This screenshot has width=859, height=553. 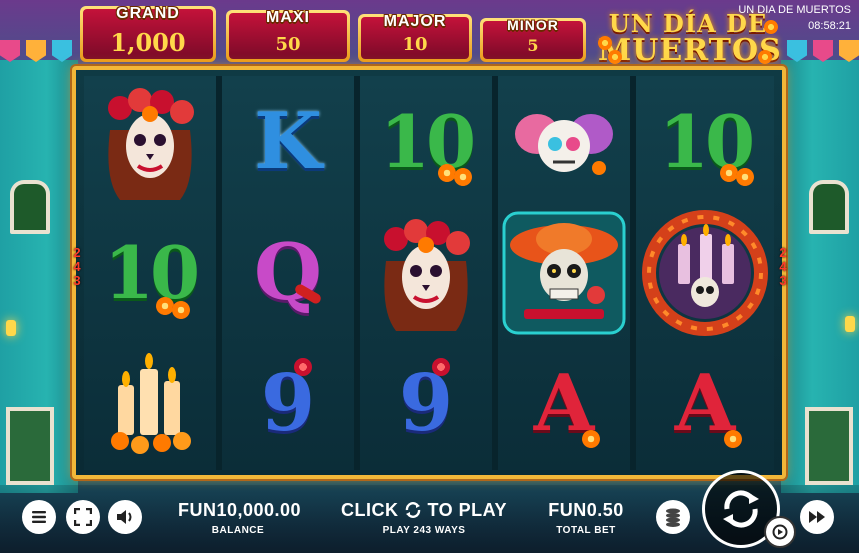 I want to click on click-to-play: CLICK TO PLAY PLAY 243 WAYS, so click(x=424, y=518).